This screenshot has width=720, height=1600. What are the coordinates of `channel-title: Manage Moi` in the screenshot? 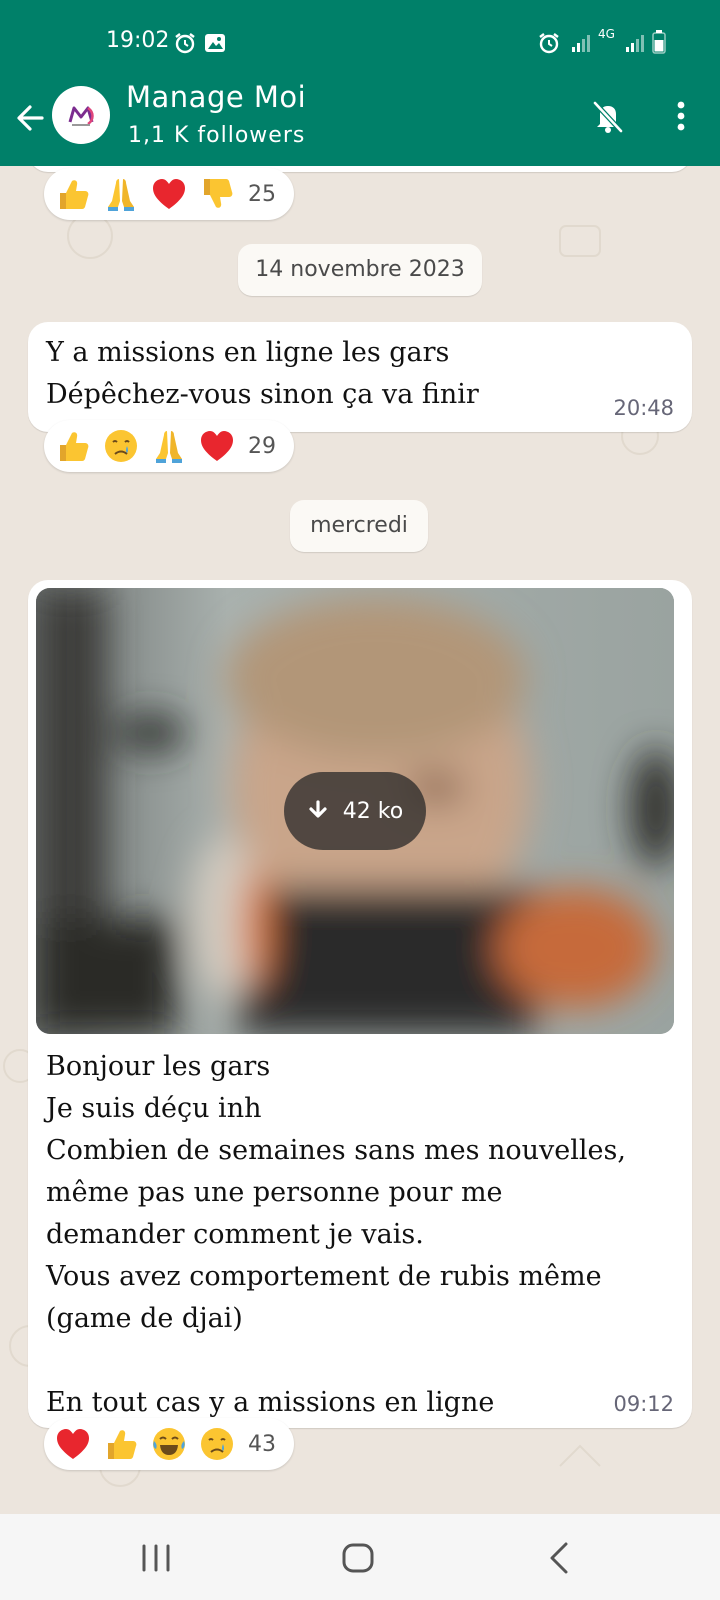 It's located at (216, 97).